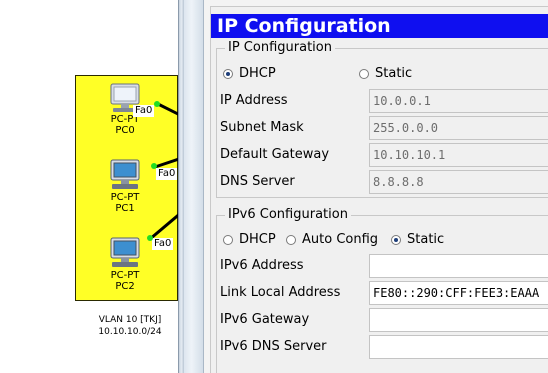  Describe the element at coordinates (257, 181) in the screenshot. I see `dns-server-label: DNS Server` at that location.